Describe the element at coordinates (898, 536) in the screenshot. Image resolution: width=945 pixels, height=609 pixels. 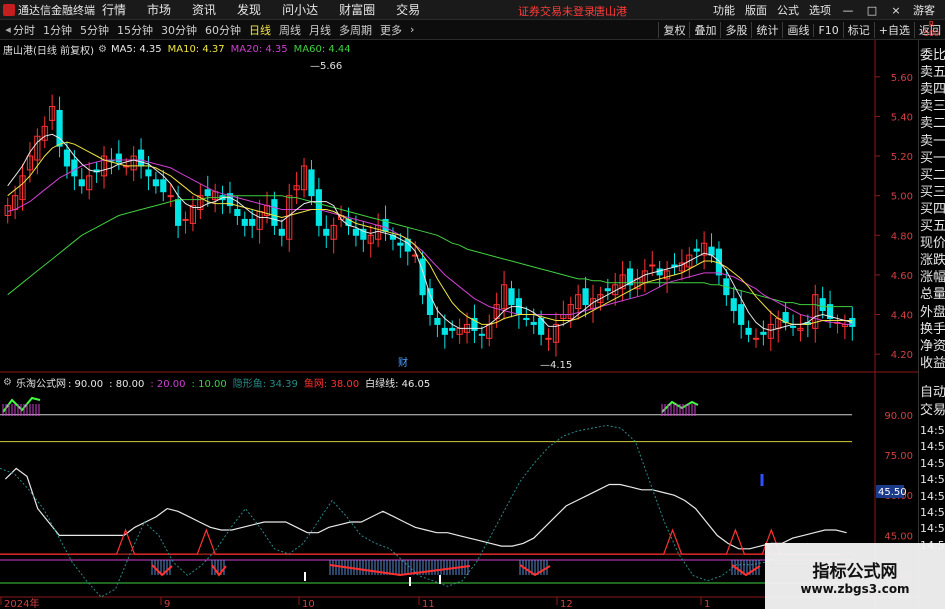
I see `sub-tick-label: 45.00` at that location.